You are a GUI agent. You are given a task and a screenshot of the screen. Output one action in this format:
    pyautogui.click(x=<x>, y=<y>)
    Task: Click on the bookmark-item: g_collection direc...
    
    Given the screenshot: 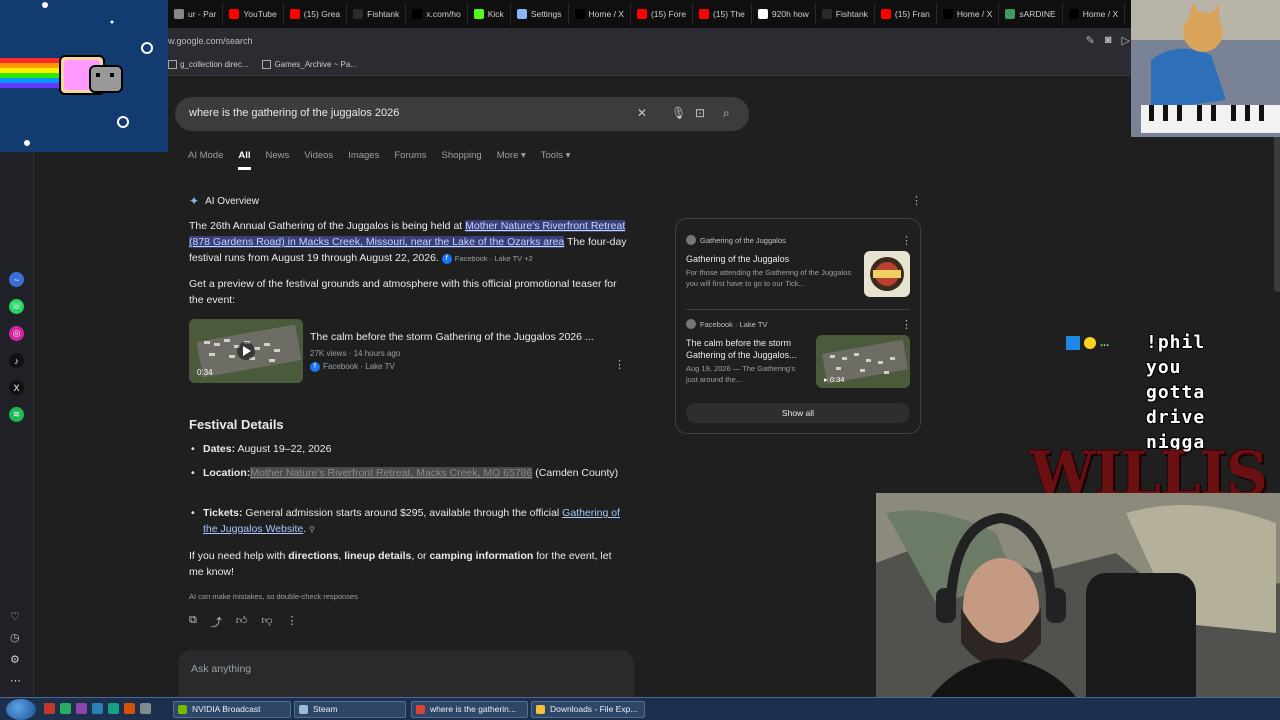 What is the action you would take?
    pyautogui.click(x=208, y=65)
    